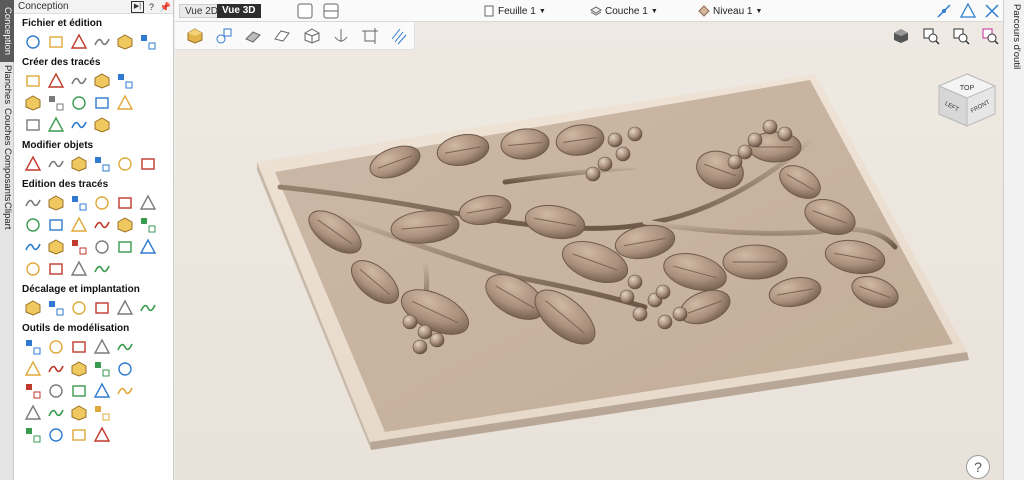 The width and height of the screenshot is (1024, 480). What do you see at coordinates (944, 11) in the screenshot?
I see `snap-tool-icon` at bounding box center [944, 11].